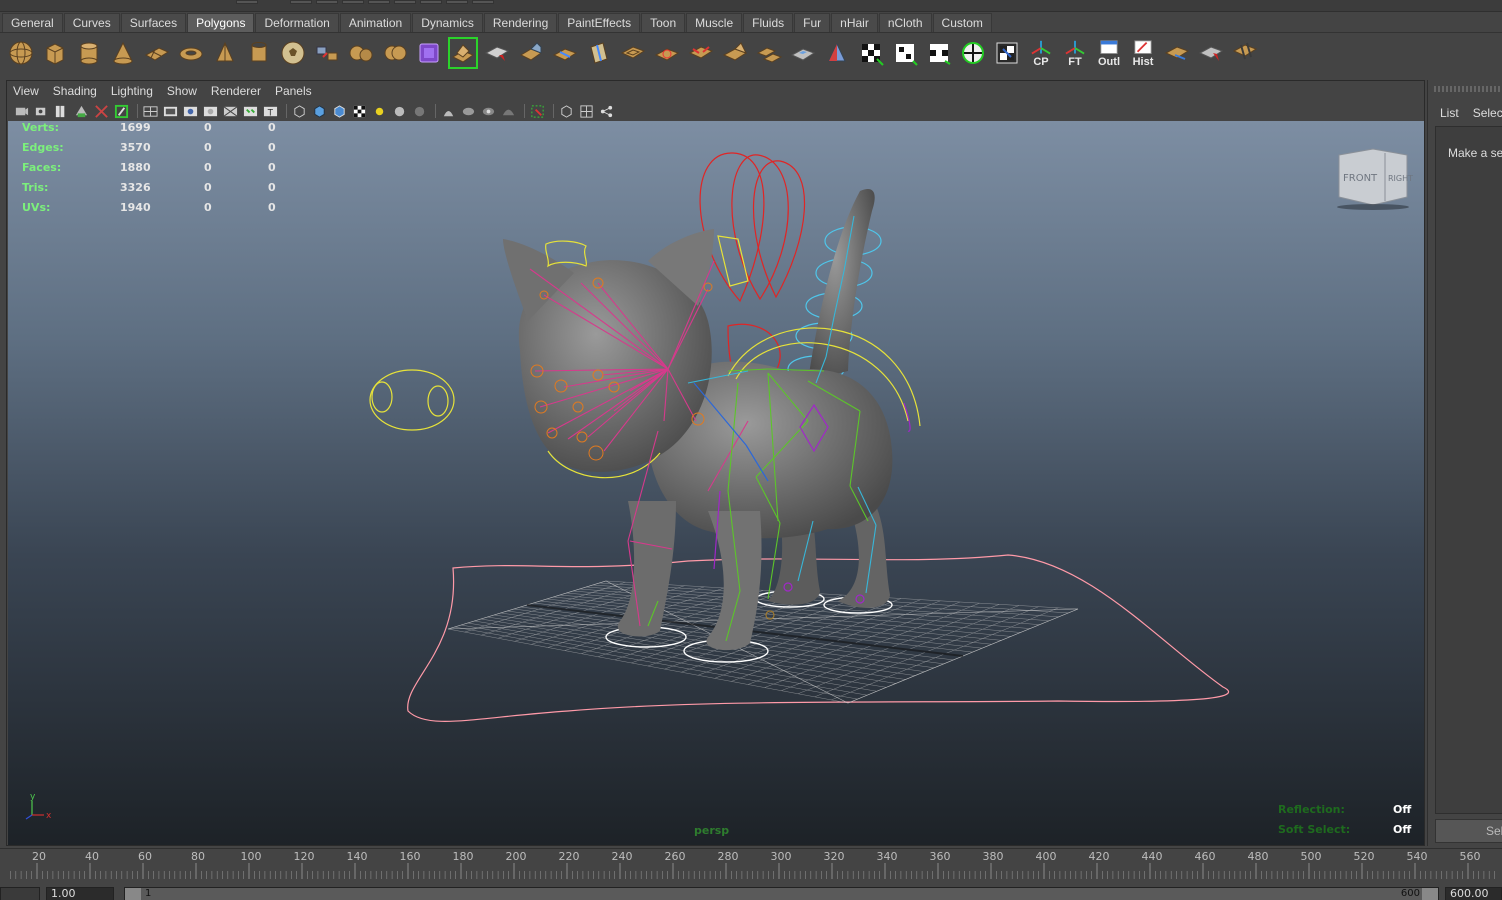 This screenshot has width=1502, height=900. What do you see at coordinates (190, 111) in the screenshot?
I see `resolution-gate-icon` at bounding box center [190, 111].